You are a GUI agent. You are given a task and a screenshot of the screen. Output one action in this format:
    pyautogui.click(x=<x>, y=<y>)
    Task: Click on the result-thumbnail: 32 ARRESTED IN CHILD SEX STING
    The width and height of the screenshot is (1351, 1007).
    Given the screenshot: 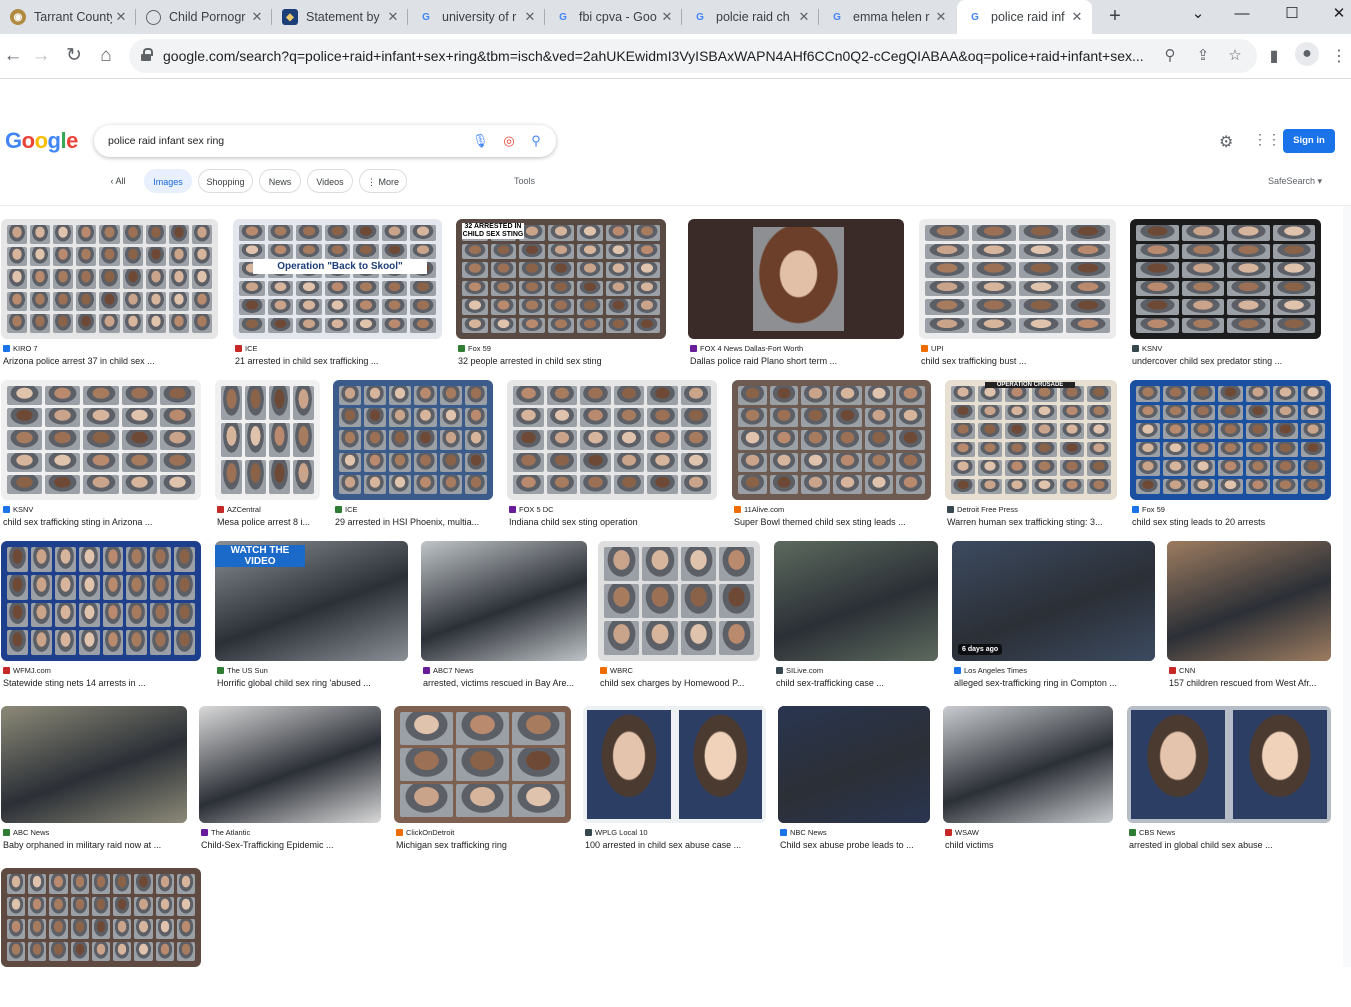 What is the action you would take?
    pyautogui.click(x=561, y=279)
    